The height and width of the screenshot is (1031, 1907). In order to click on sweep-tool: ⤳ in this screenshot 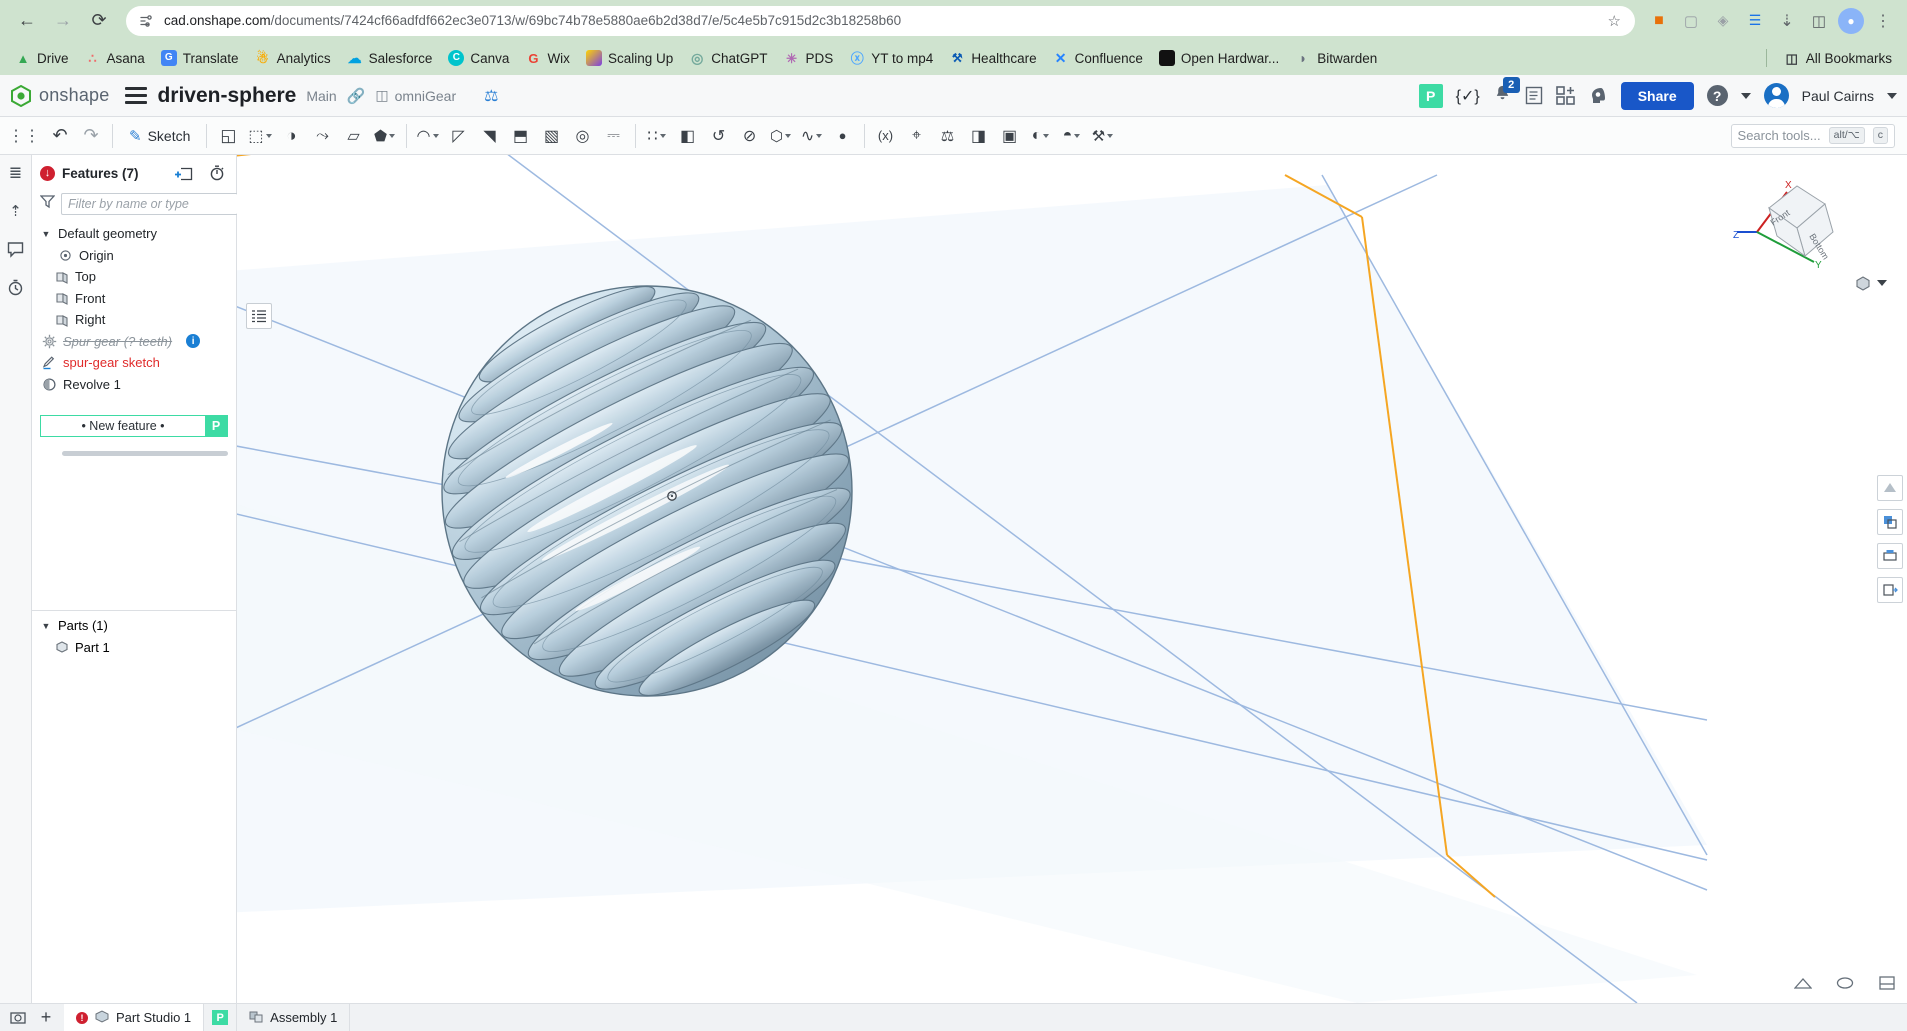, I will do `click(323, 136)`.